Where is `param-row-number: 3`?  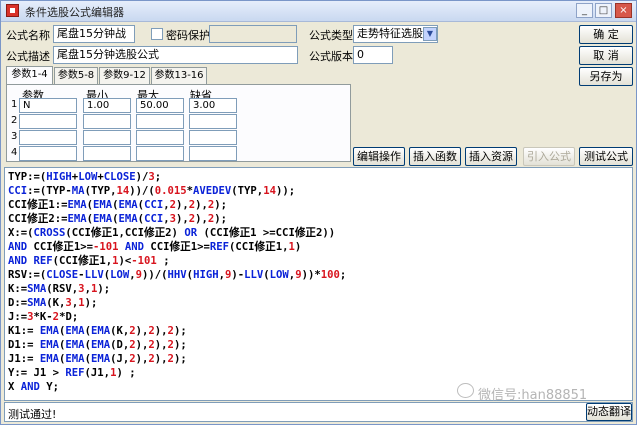
param-row-number: 3 is located at coordinates (14, 136).